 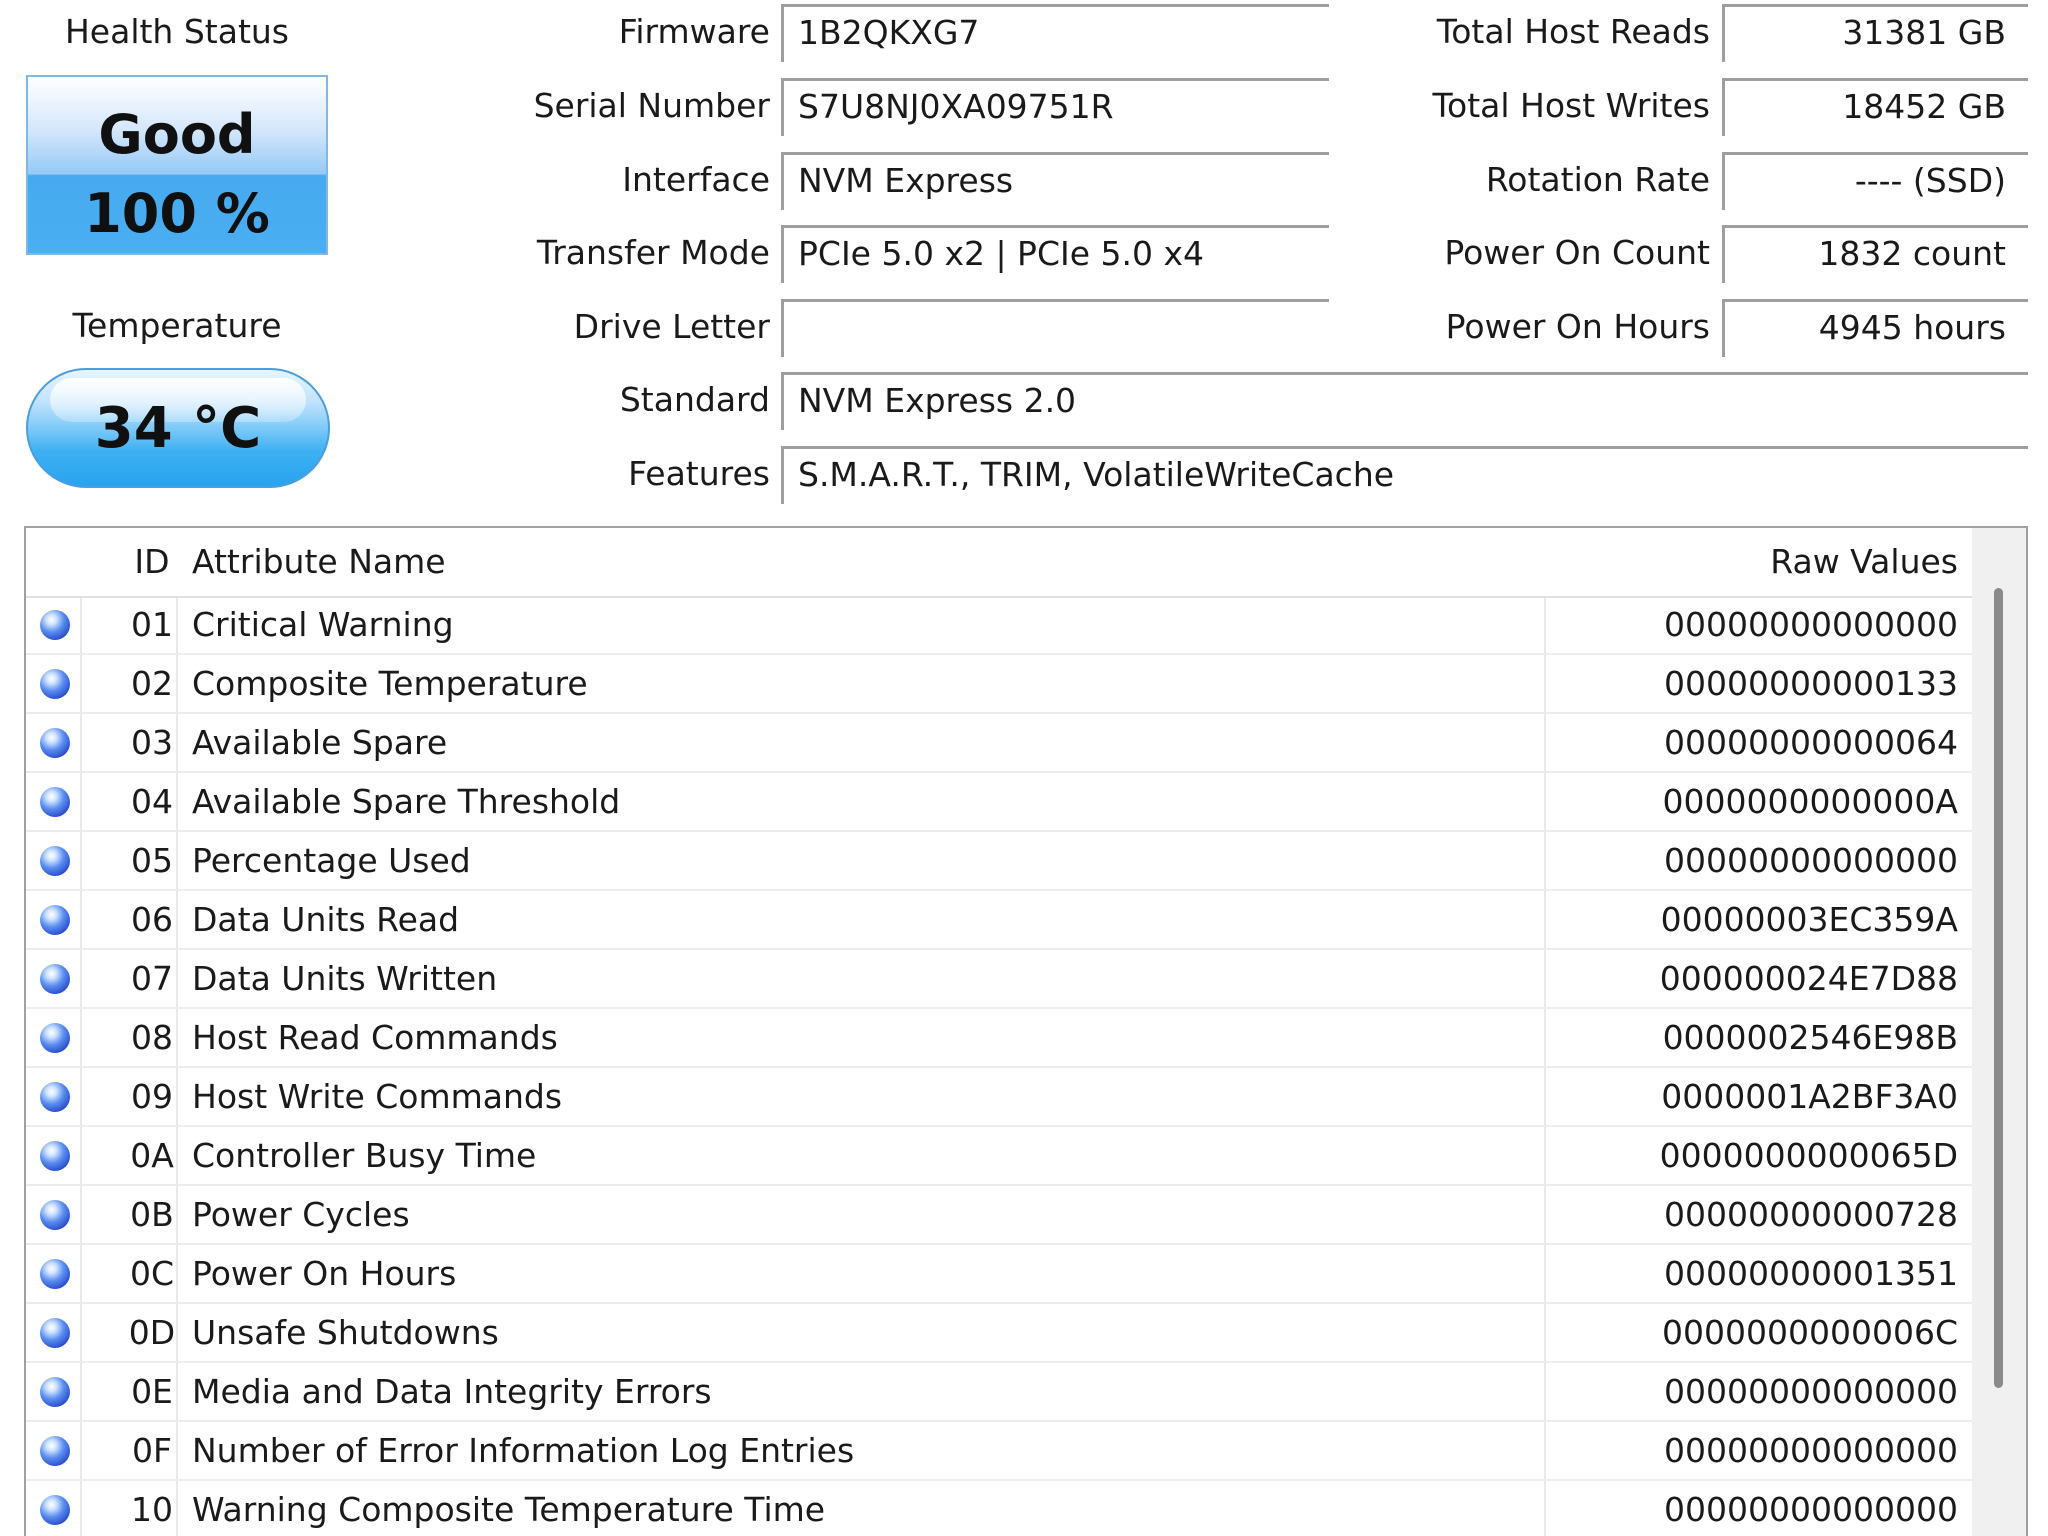 What do you see at coordinates (152, 919) in the screenshot?
I see `attribute-id: 06` at bounding box center [152, 919].